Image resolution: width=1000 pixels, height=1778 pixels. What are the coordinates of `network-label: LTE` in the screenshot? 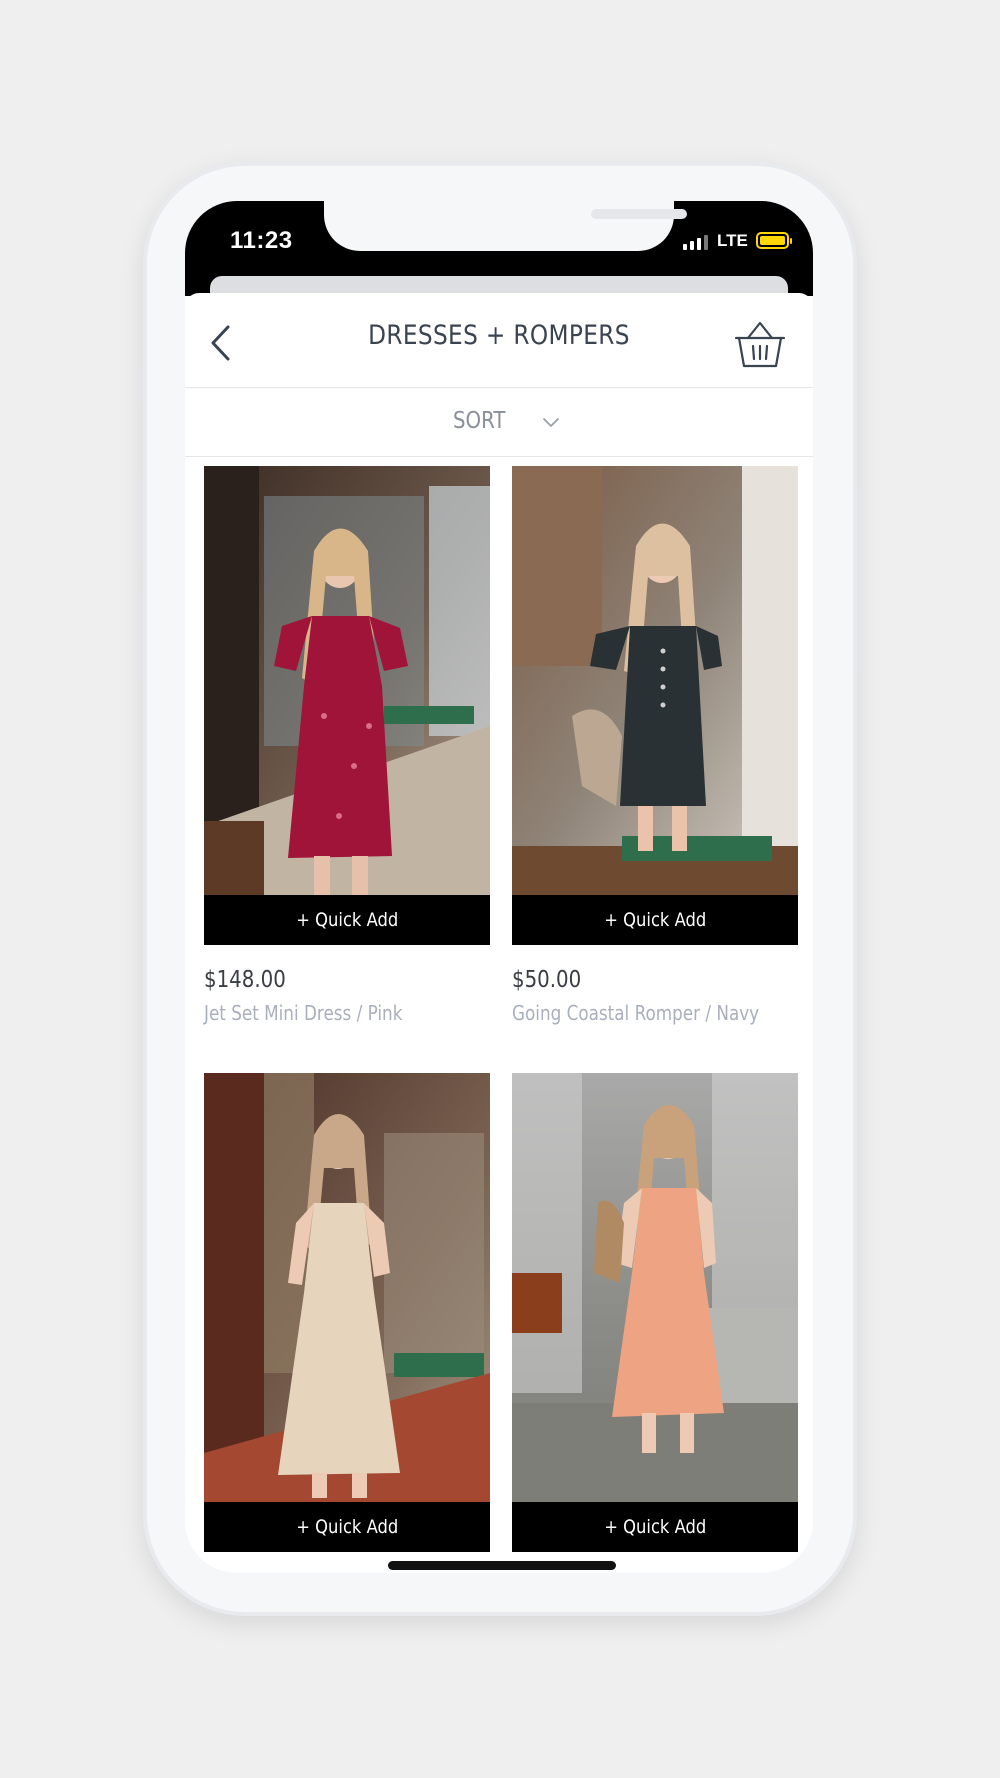 It's located at (732, 240).